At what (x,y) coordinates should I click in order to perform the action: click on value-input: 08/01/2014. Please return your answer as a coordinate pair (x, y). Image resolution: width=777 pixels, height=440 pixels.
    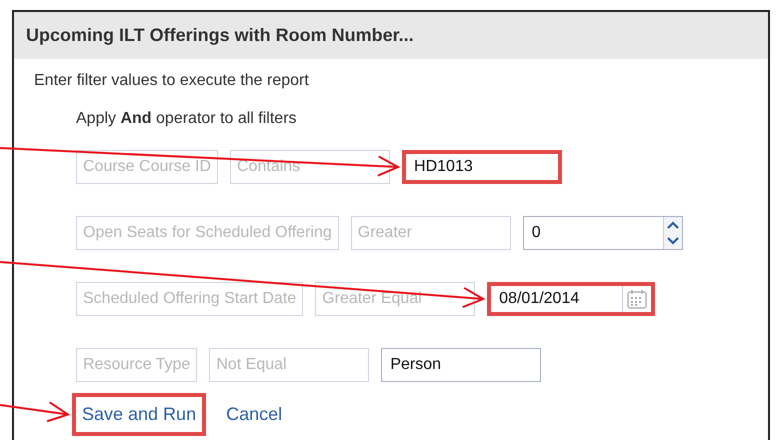
    Looking at the image, I should click on (556, 299).